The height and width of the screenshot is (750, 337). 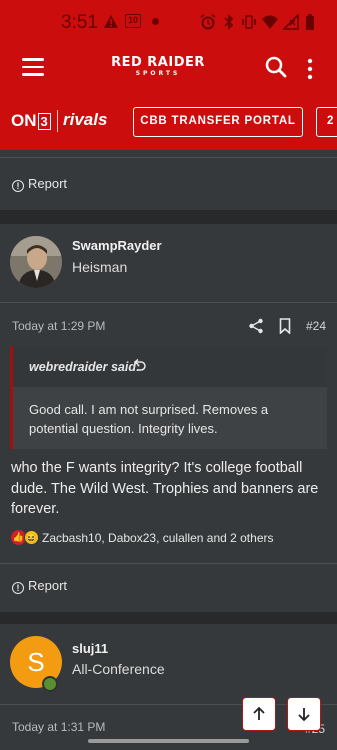 I want to click on post-author: SwampRayder, so click(x=117, y=245).